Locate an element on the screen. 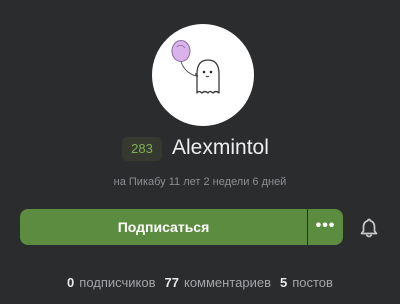 This screenshot has width=400, height=304. more-options-button: ••• is located at coordinates (325, 227).